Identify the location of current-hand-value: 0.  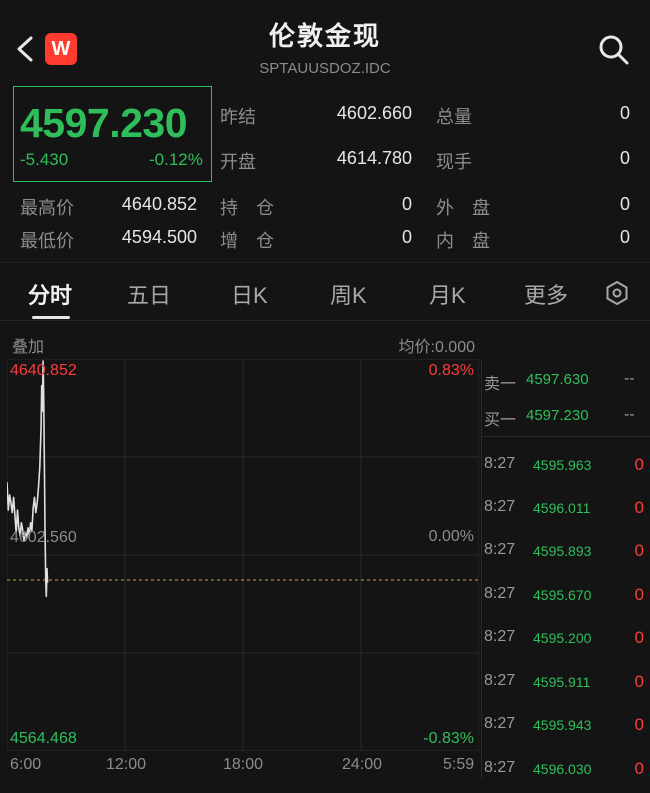
(624, 158).